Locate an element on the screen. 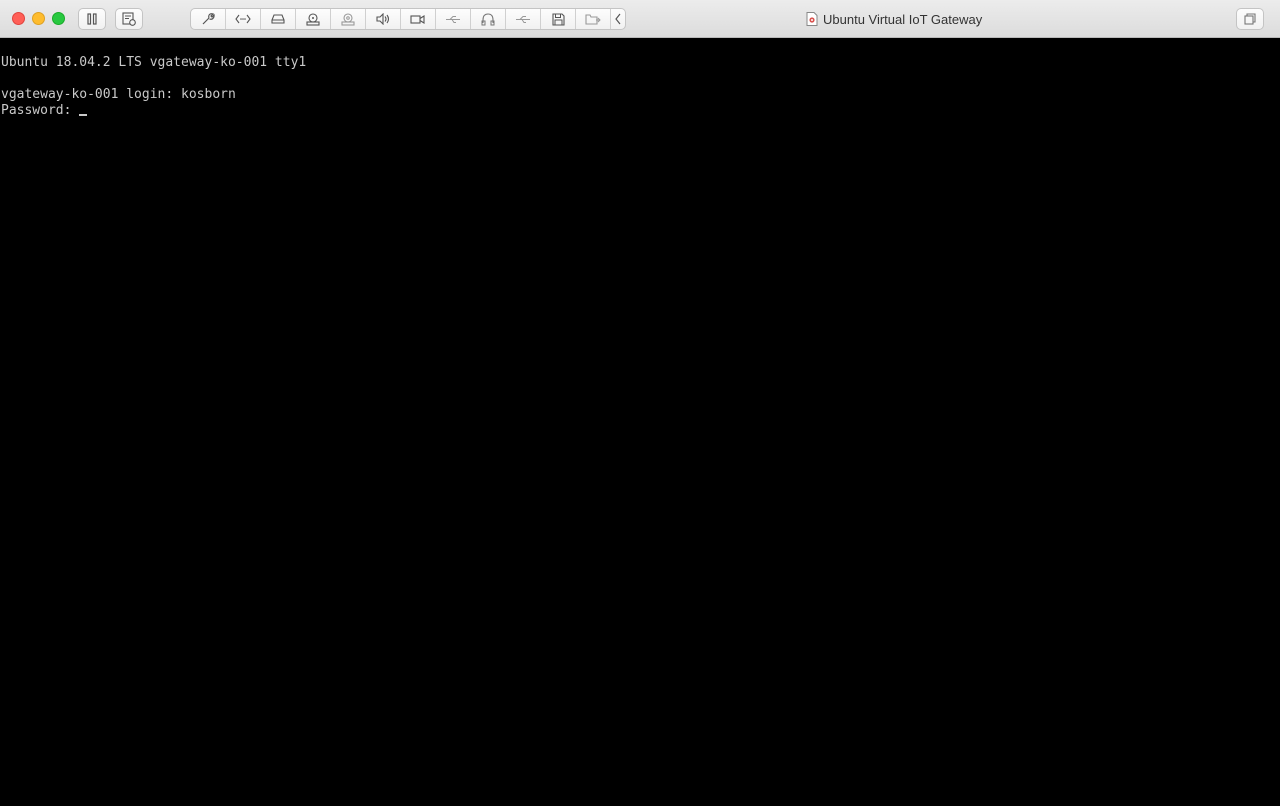 Image resolution: width=1280 pixels, height=806 pixels. console-password-line: Password: is located at coordinates (44, 111).